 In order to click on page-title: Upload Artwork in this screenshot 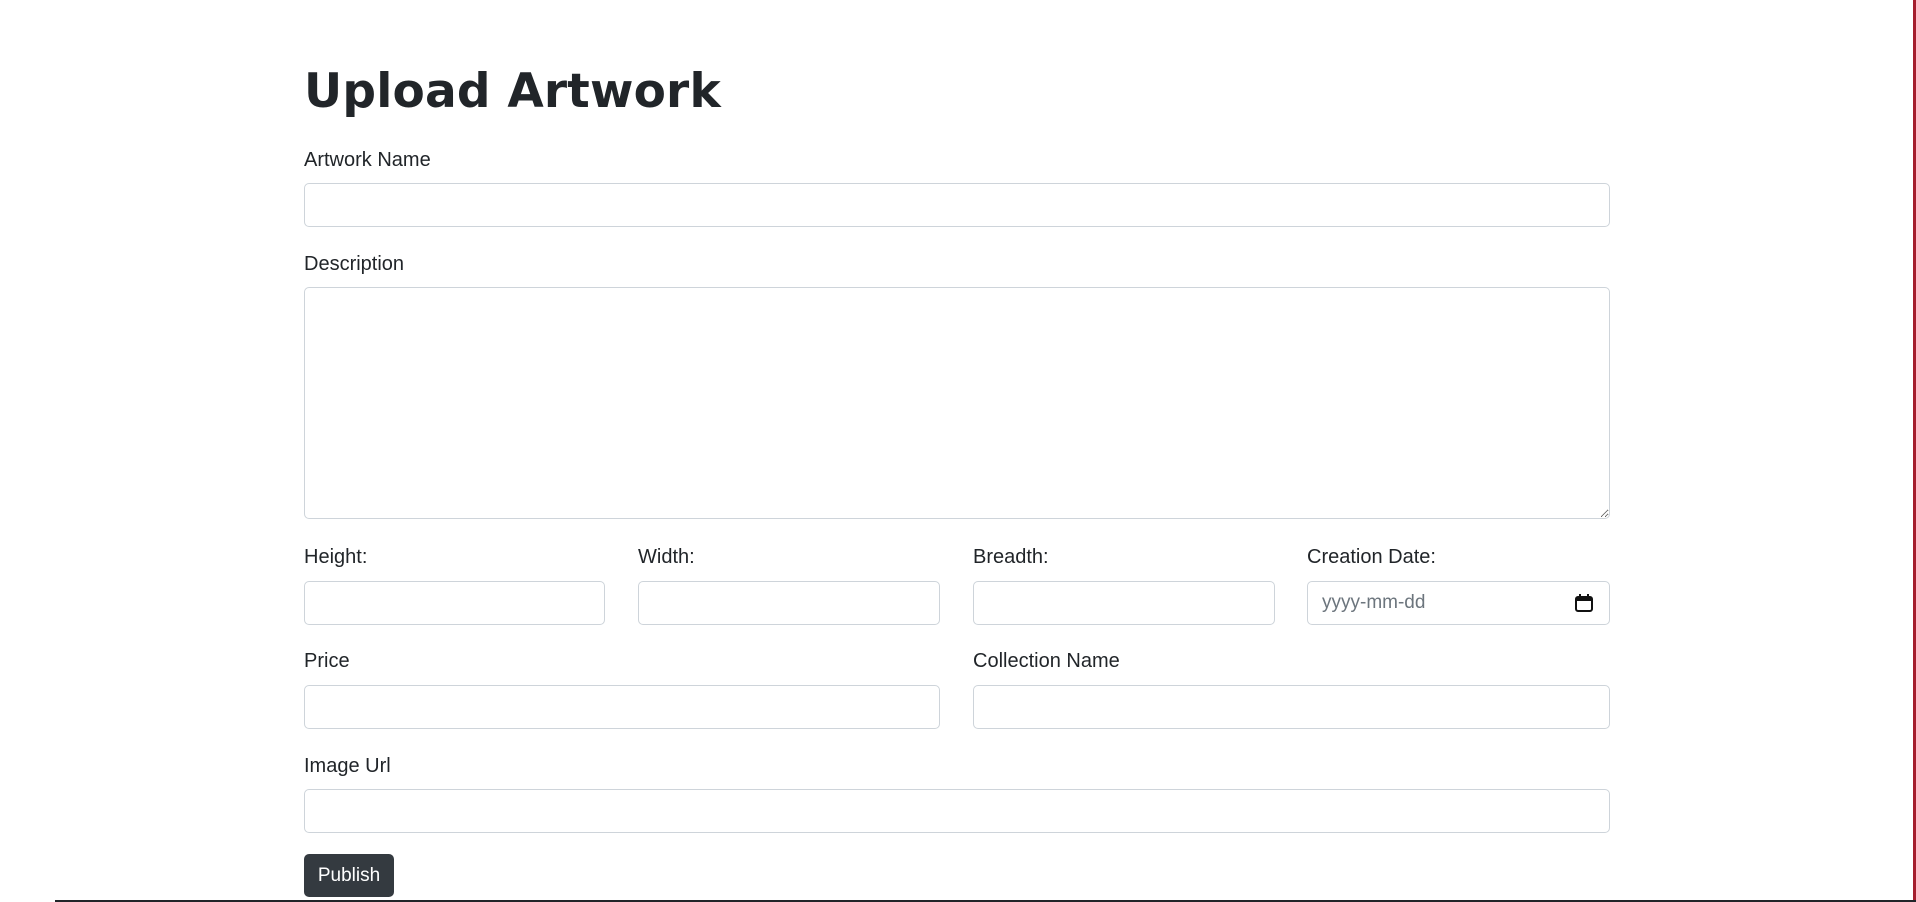, I will do `click(512, 91)`.